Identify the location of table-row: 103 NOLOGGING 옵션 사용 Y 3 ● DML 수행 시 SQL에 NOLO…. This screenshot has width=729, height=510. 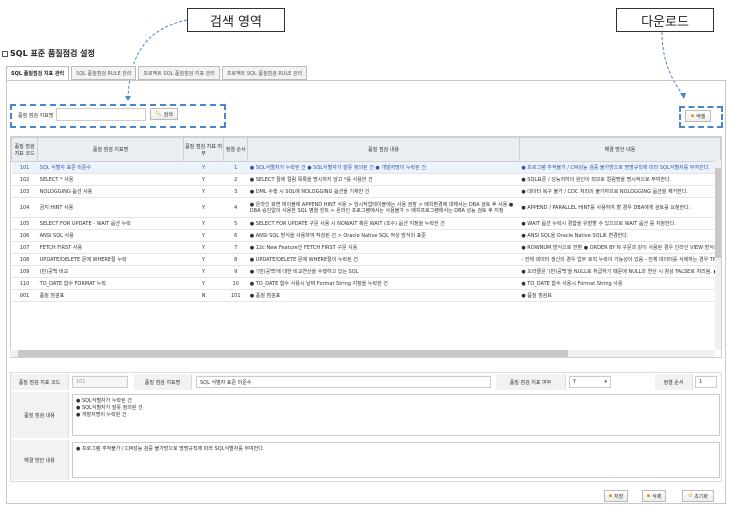
(366, 191).